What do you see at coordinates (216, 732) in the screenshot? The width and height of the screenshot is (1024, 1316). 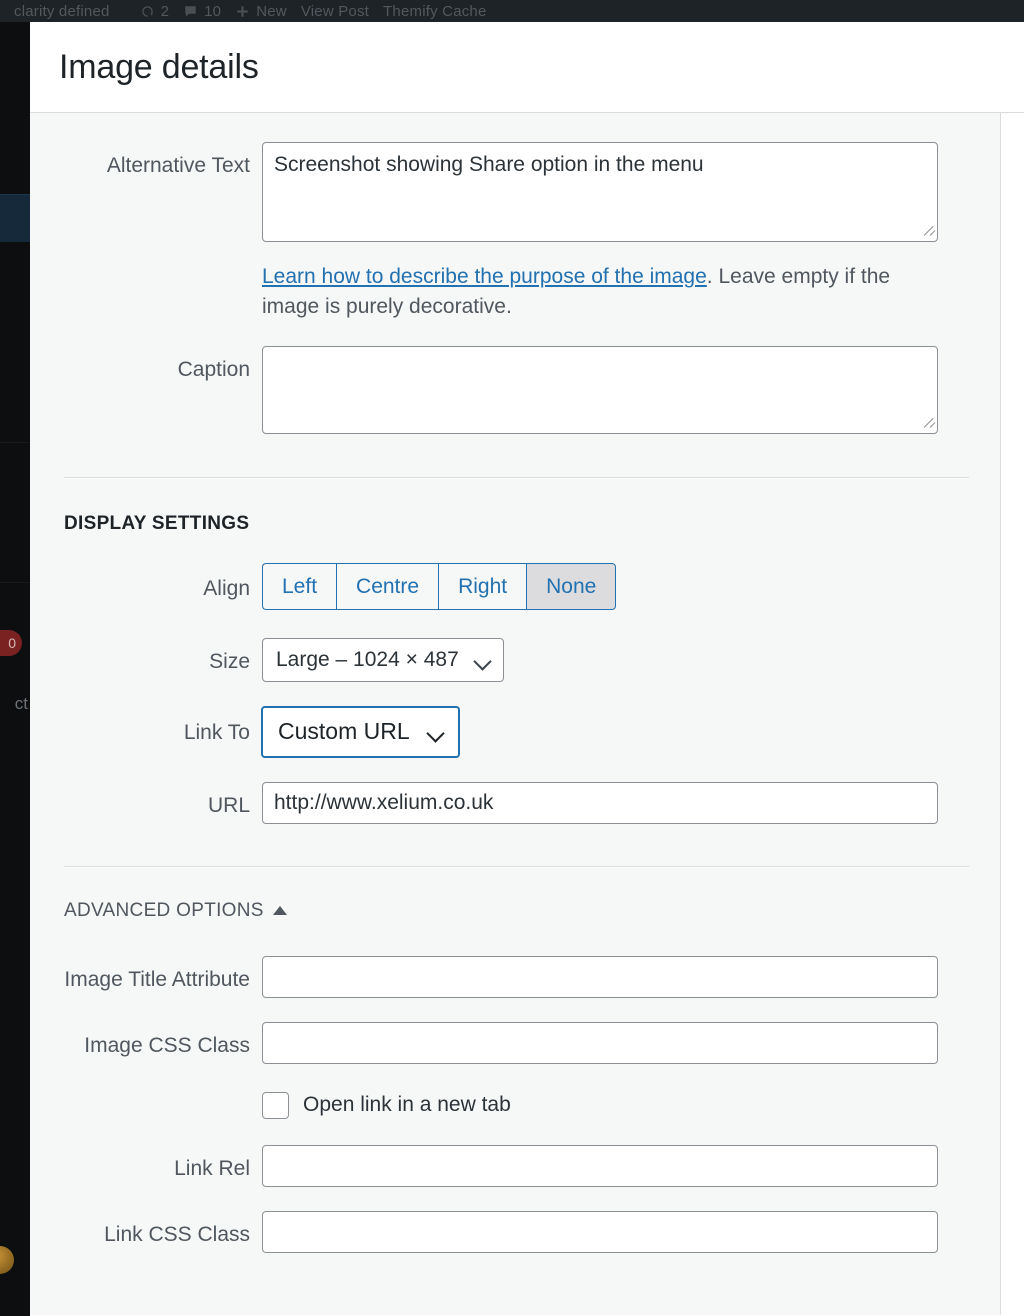 I see `link-to-label: Link To` at bounding box center [216, 732].